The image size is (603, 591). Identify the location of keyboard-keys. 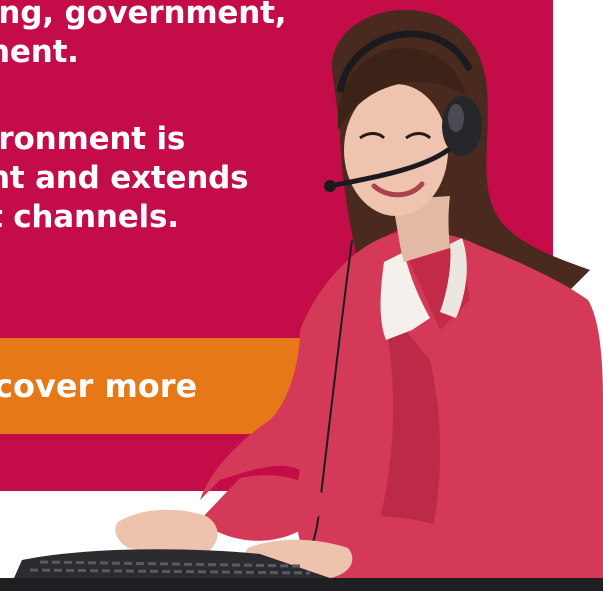
(170, 564).